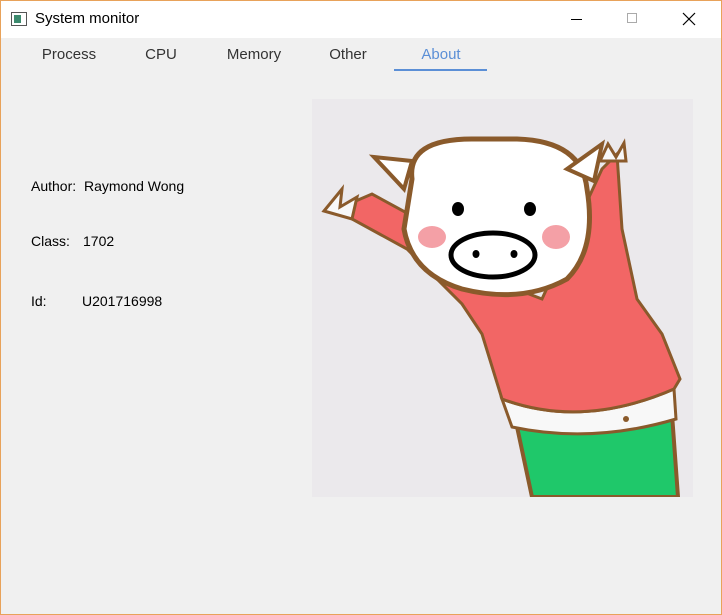 This screenshot has width=722, height=615. What do you see at coordinates (134, 186) in the screenshot?
I see `author-value: Raymond Wong` at bounding box center [134, 186].